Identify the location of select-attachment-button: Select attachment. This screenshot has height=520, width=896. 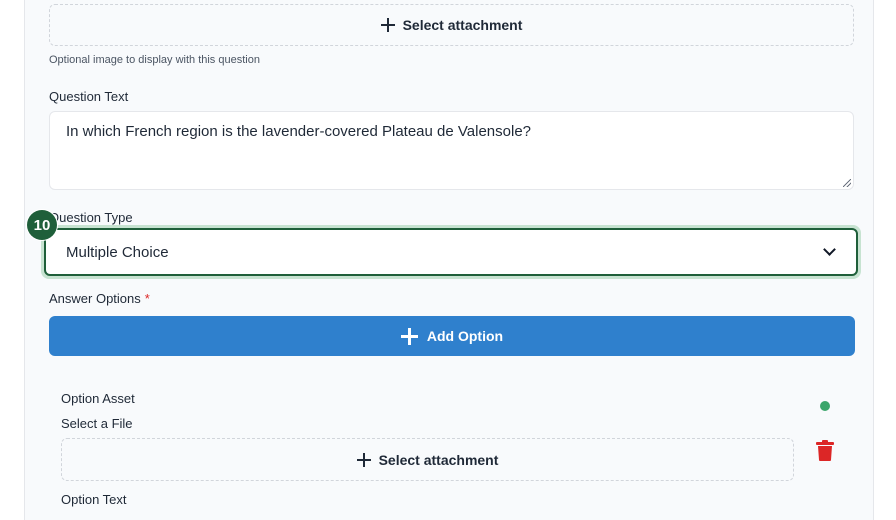
(451, 25).